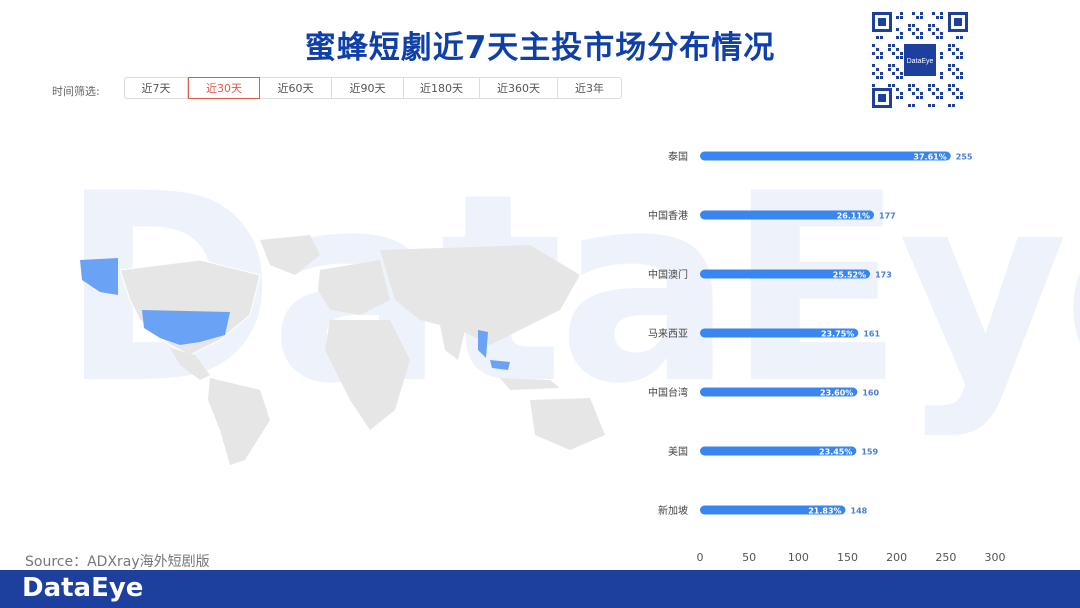 The image size is (1080, 608). I want to click on percent-label: 23.45%, so click(835, 452).